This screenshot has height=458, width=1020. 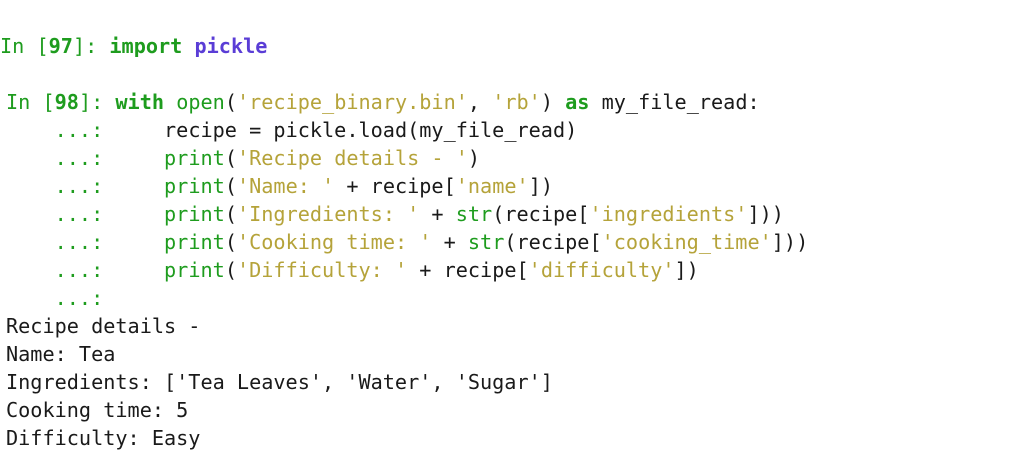 I want to click on code-line-2: ...: recipe = pickle.load(my_file_read), so click(x=292, y=130).